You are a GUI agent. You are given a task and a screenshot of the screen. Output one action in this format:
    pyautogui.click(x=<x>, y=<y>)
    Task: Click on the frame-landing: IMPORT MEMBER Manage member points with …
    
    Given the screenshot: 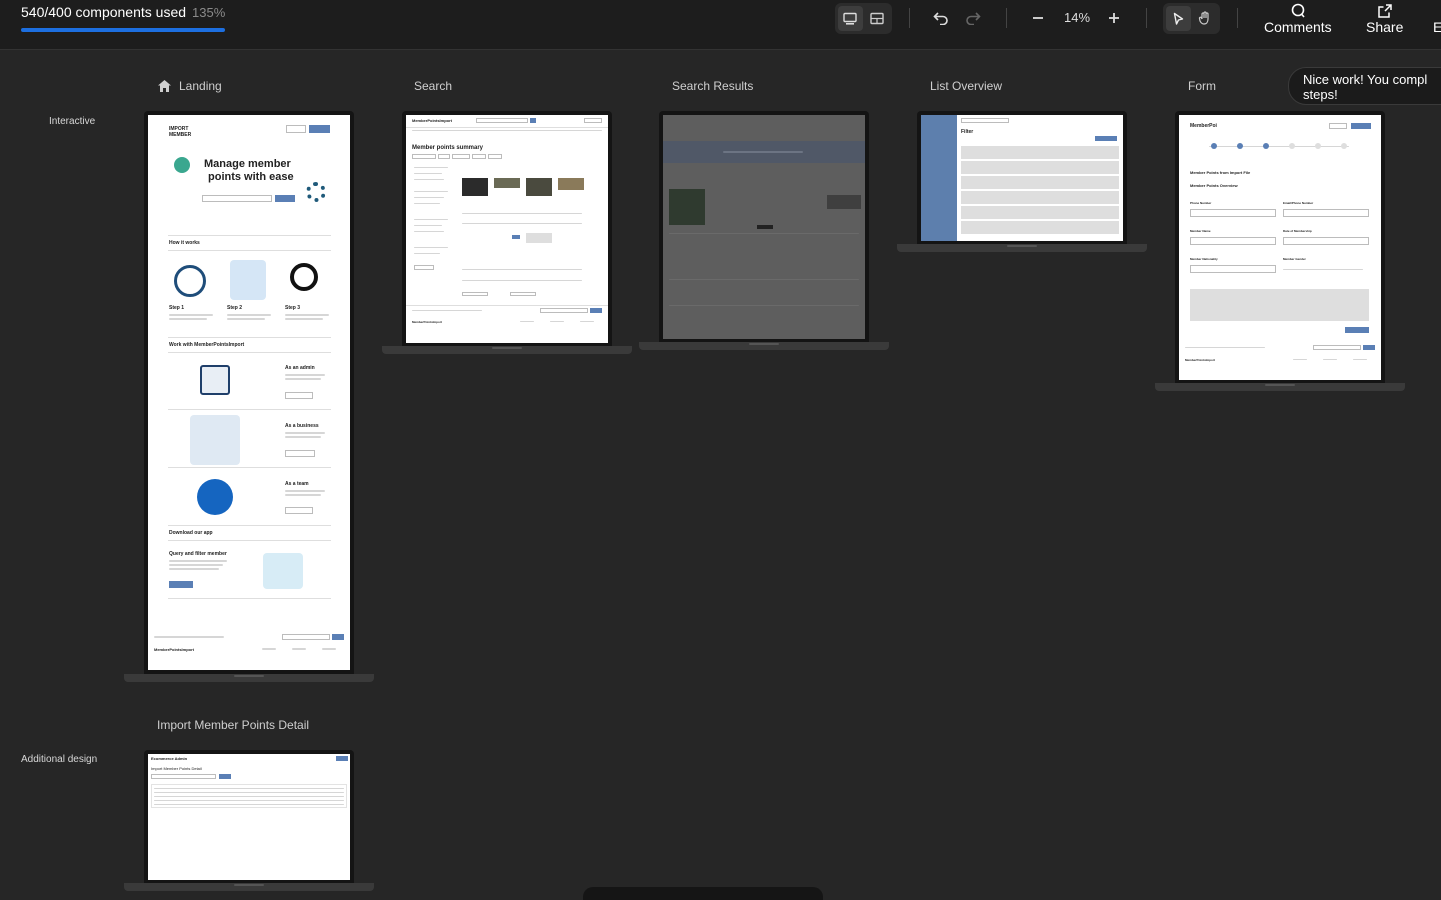 What is the action you would take?
    pyautogui.click(x=249, y=392)
    